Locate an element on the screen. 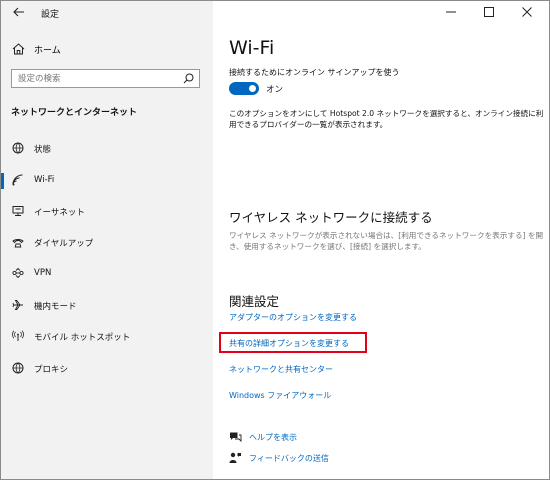  sidebar-item-label: 機内モード is located at coordinates (55, 307).